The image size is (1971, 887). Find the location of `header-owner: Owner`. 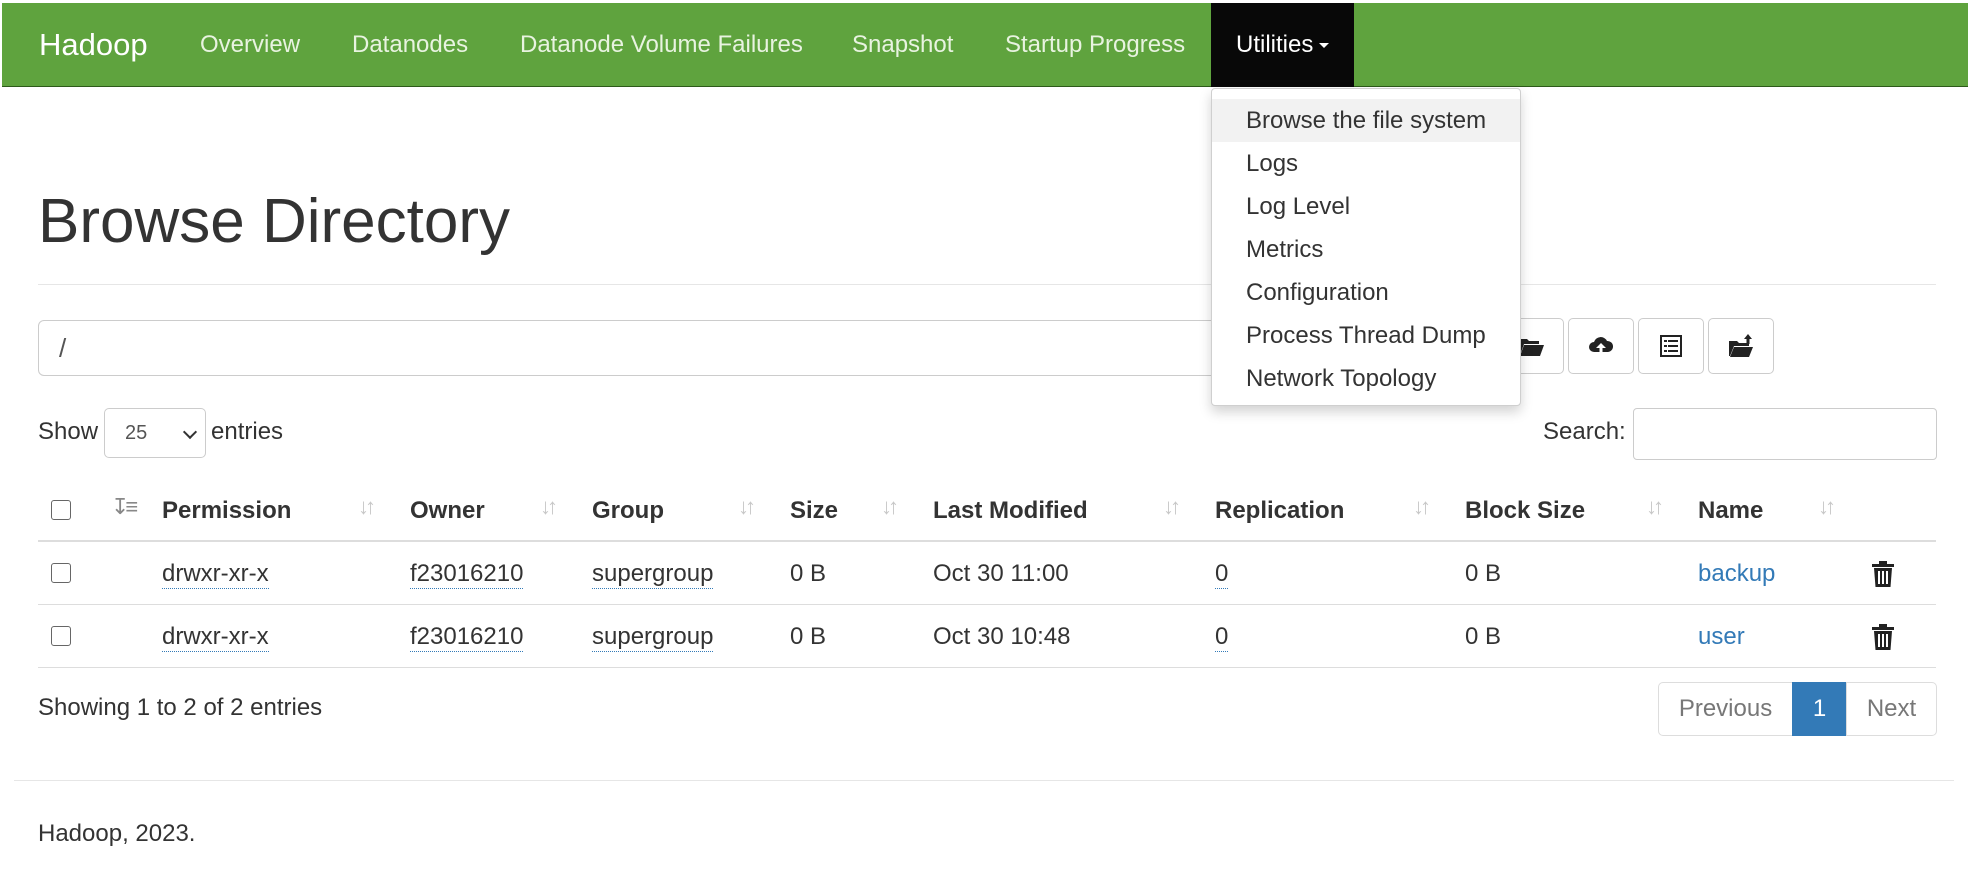

header-owner: Owner is located at coordinates (447, 511).